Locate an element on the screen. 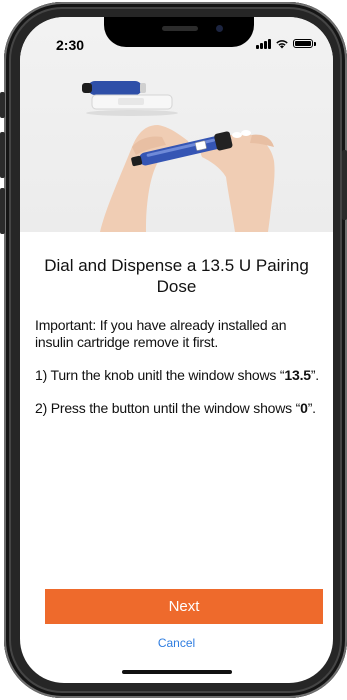 This screenshot has width=347, height=700. wifi-icon is located at coordinates (282, 44).